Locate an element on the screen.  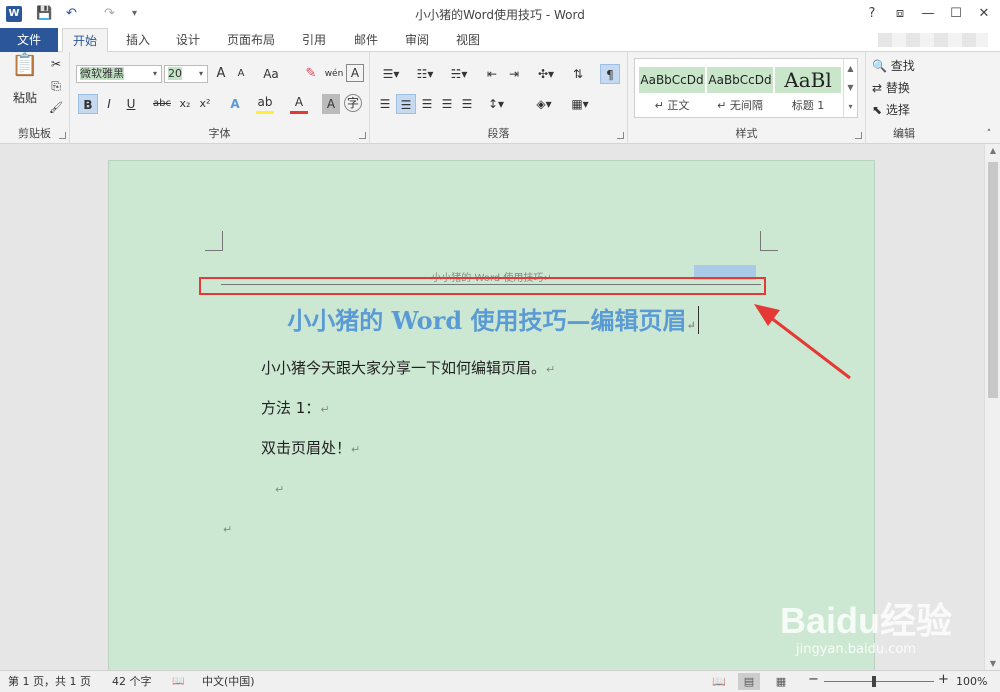
page-count: 第 1 页，共 1 页 is located at coordinates (49, 682).